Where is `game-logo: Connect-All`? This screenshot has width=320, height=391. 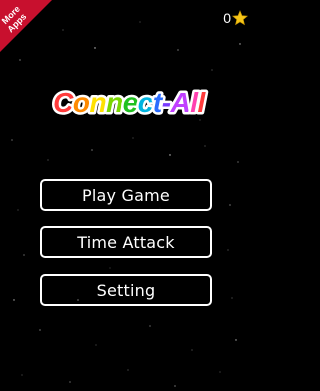
game-logo: Connect-All is located at coordinates (130, 103).